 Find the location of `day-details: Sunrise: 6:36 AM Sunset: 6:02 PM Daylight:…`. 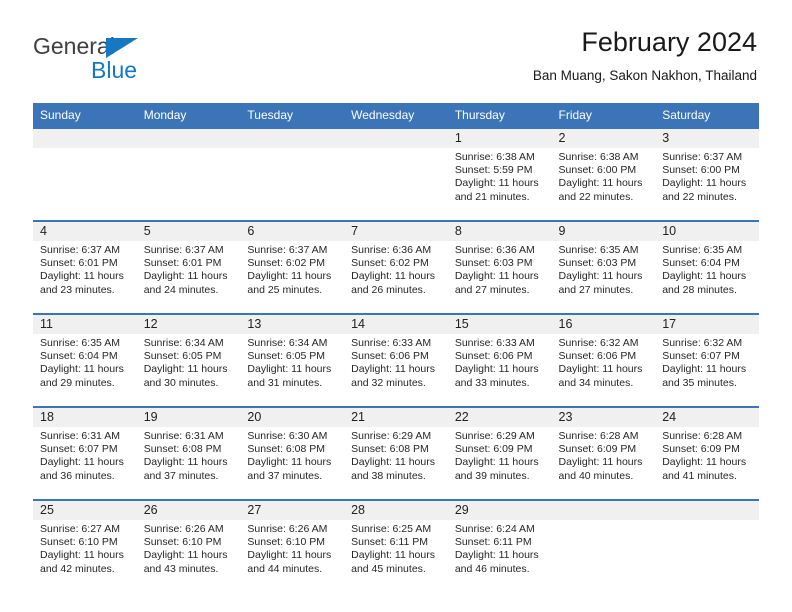

day-details: Sunrise: 6:36 AM Sunset: 6:02 PM Daylight:… is located at coordinates (396, 269).